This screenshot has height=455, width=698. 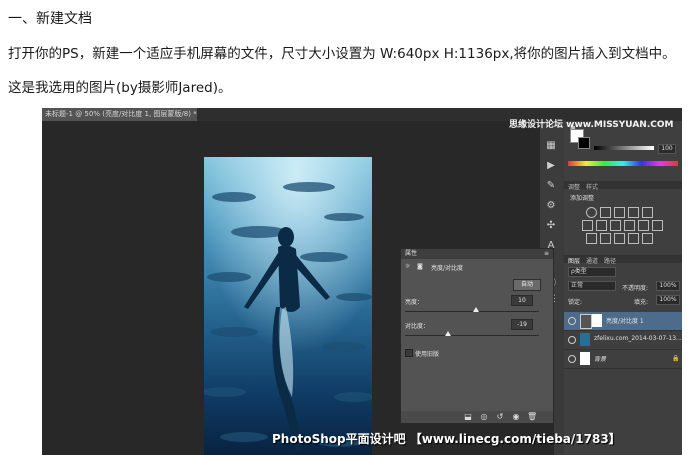 I want to click on layer-row: 背景 🔒, so click(x=623, y=359).